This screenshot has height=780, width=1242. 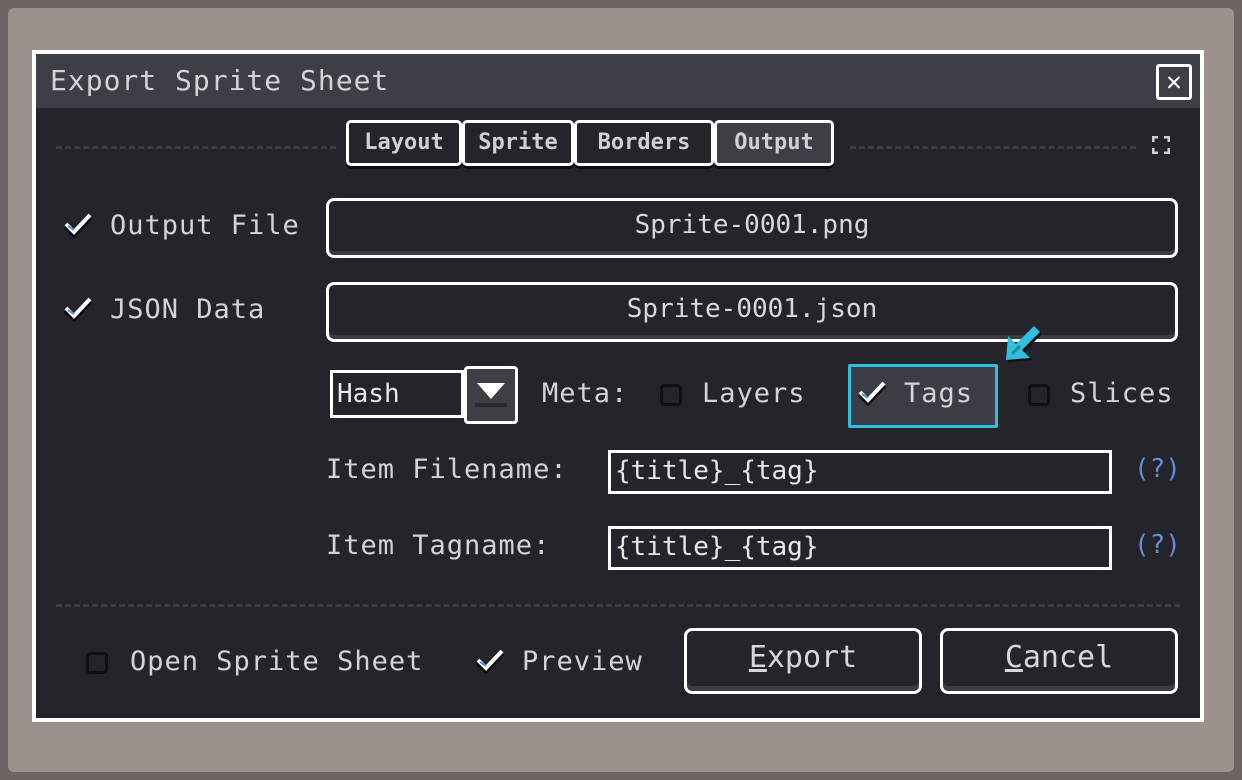 I want to click on tab-sprite: Sprite, so click(x=518, y=143).